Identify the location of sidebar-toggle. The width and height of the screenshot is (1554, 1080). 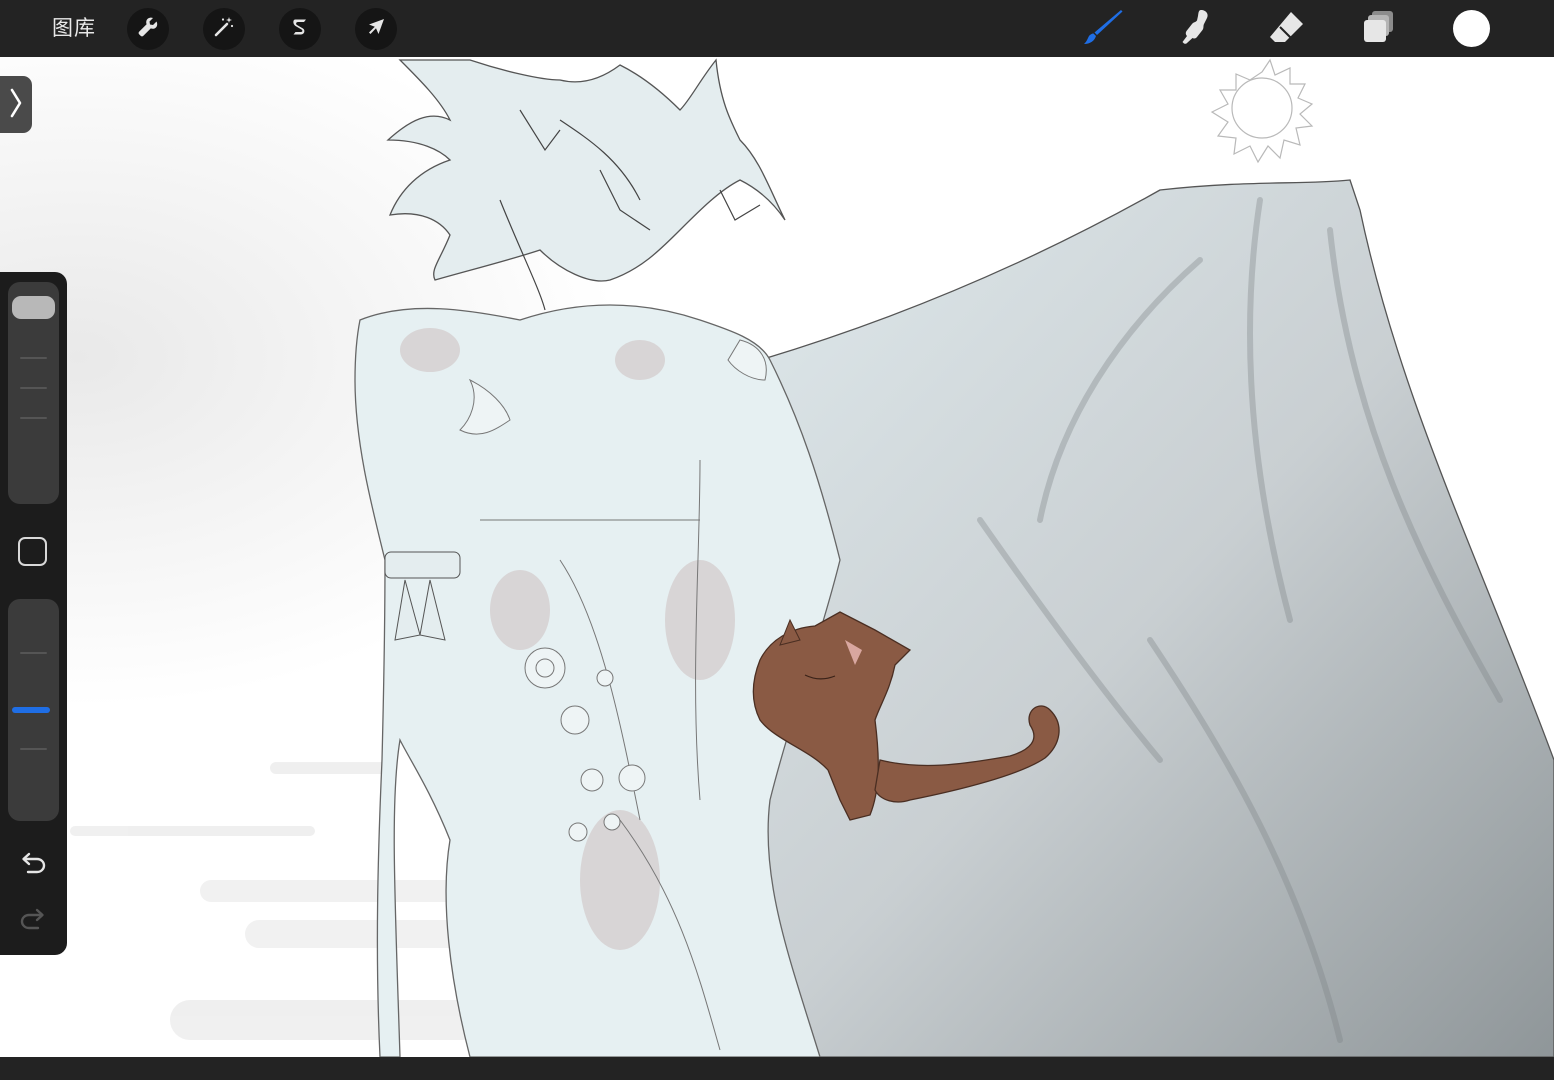
(16, 104).